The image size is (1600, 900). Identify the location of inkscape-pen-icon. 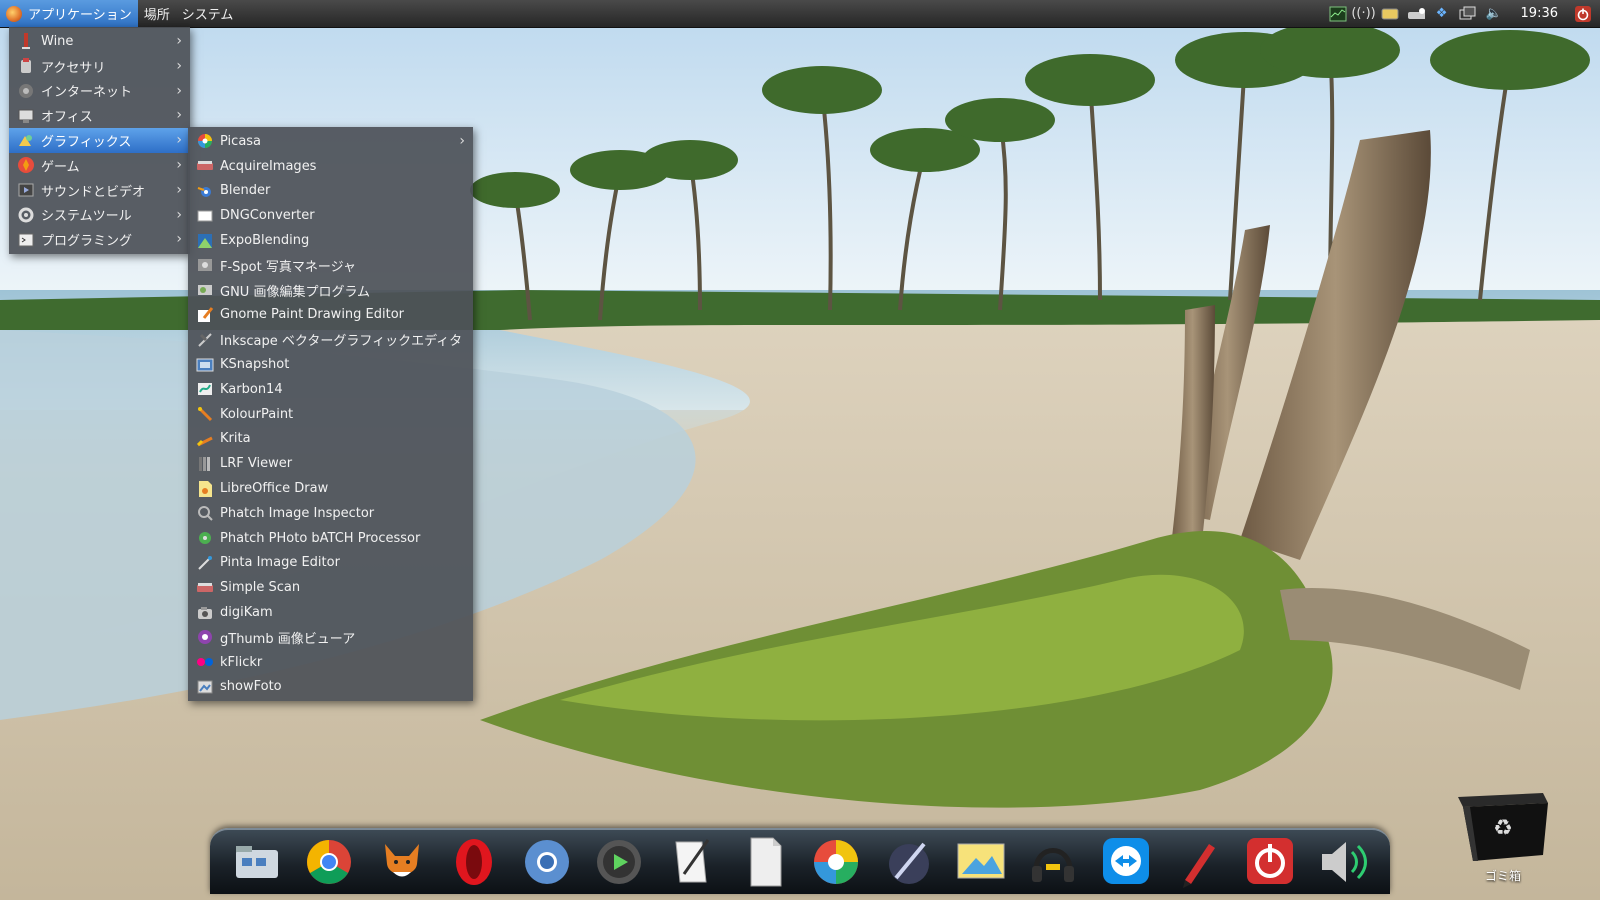
(909, 862).